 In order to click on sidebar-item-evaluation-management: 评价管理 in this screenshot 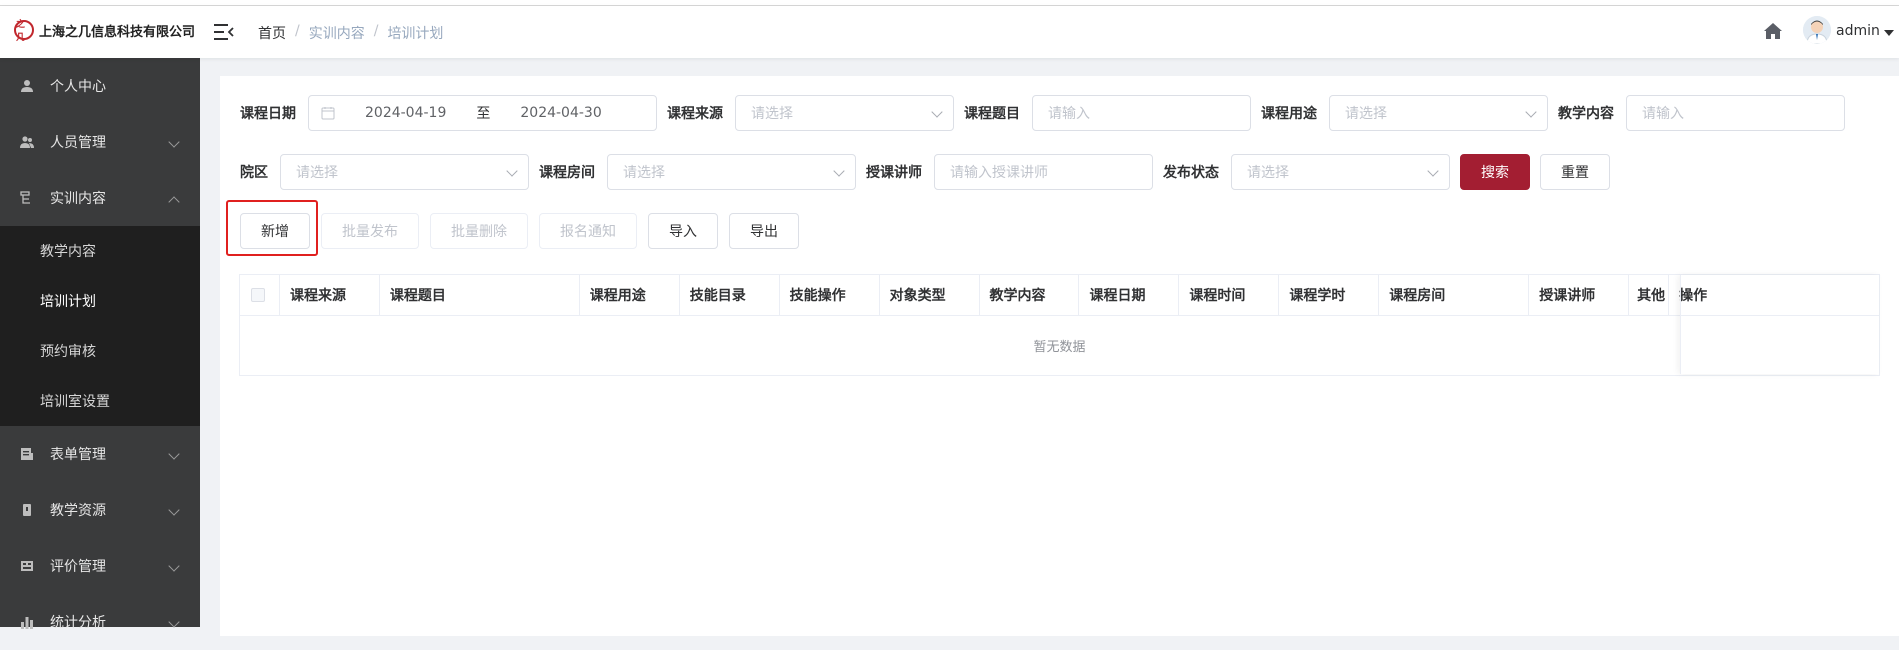, I will do `click(100, 566)`.